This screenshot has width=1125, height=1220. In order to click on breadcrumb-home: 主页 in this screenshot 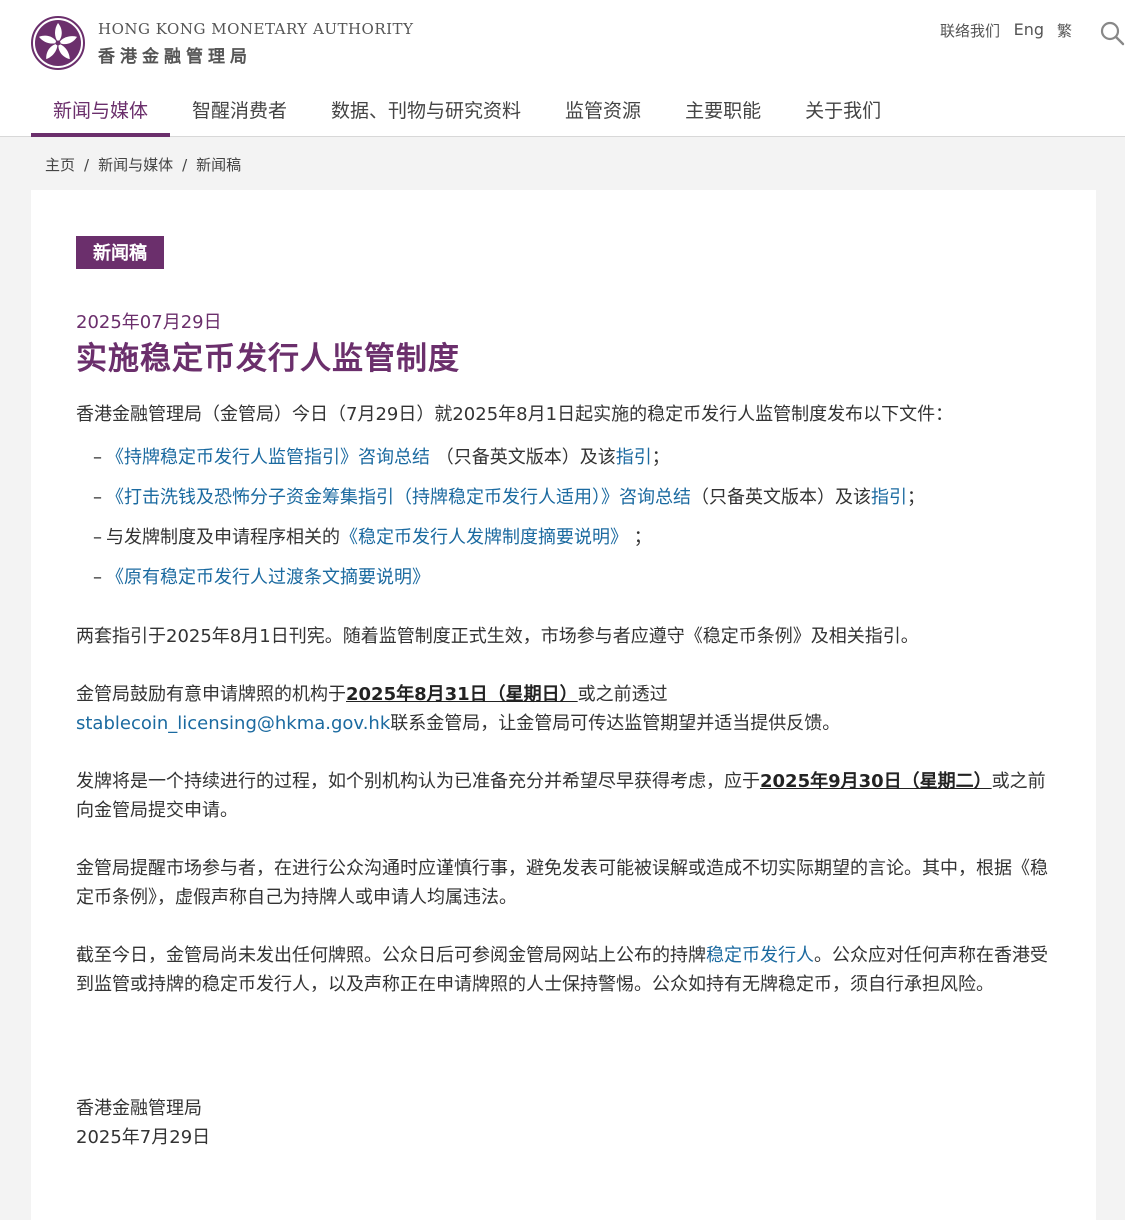, I will do `click(60, 165)`.